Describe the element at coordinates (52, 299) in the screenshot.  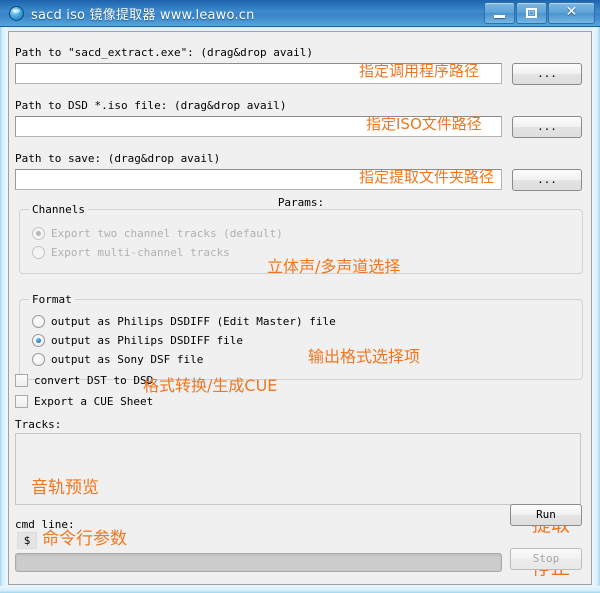
I see `format-legend: Format` at that location.